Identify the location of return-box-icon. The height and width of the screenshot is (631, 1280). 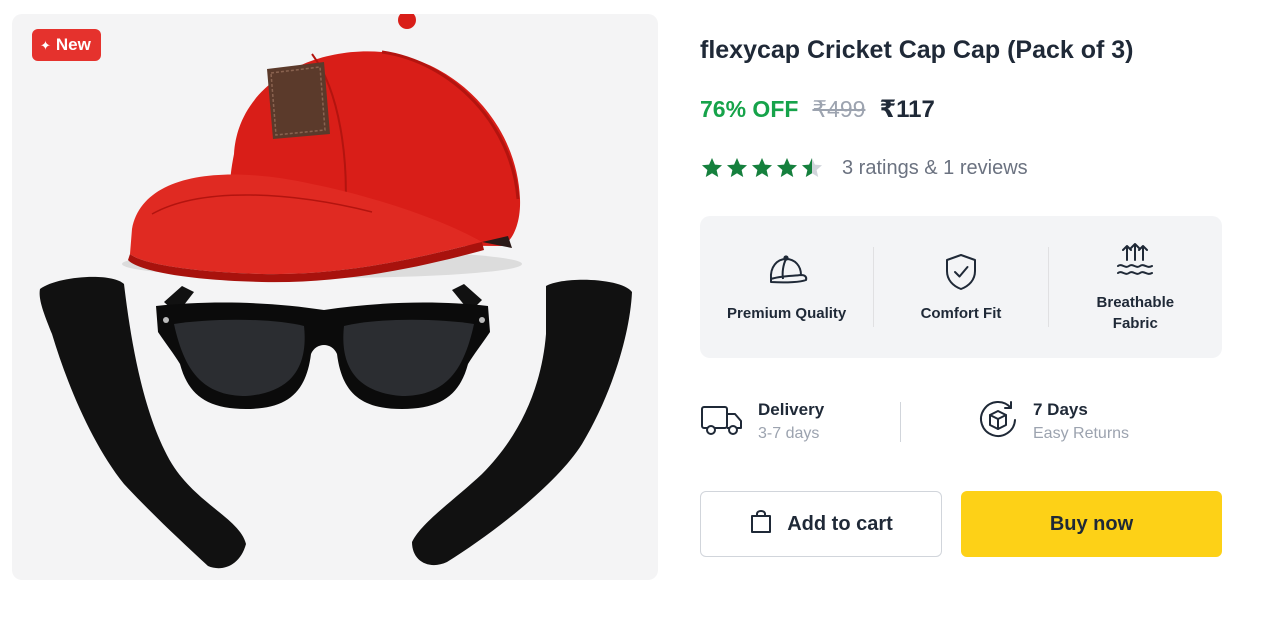
(998, 422).